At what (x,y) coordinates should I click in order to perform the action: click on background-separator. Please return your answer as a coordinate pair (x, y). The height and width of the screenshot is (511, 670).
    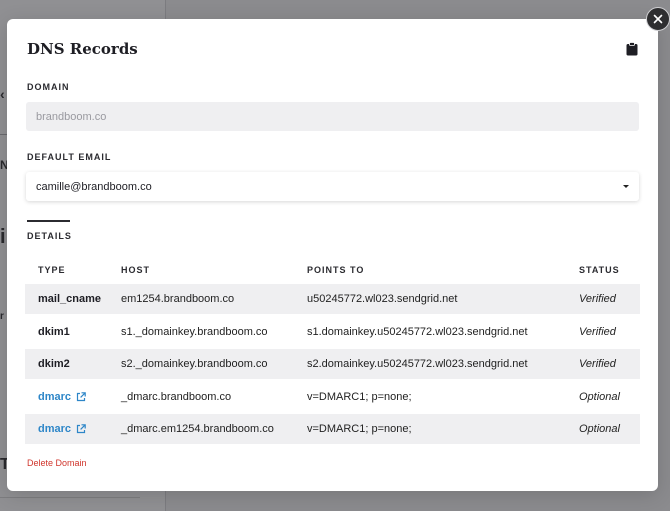
    Looking at the image, I should click on (70, 497).